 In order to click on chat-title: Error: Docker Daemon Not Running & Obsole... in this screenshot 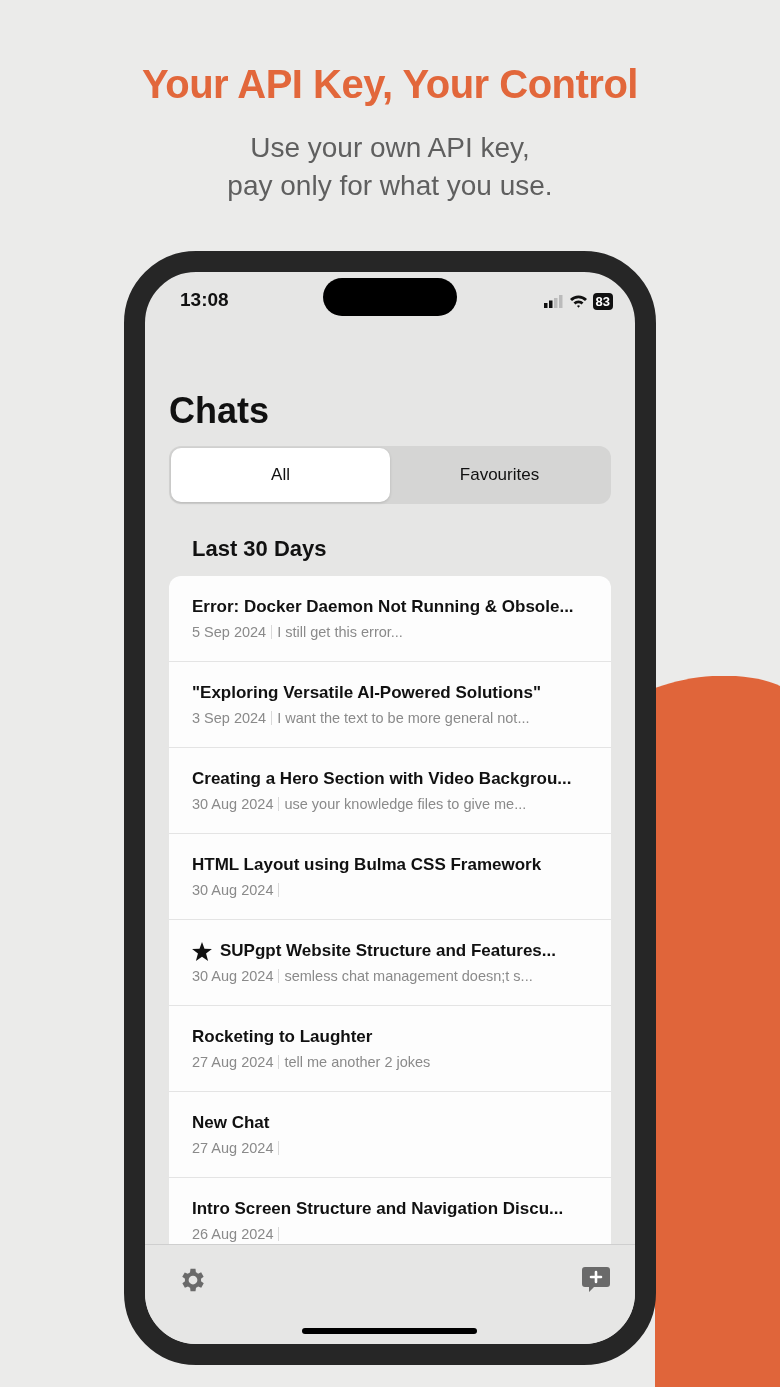, I will do `click(383, 607)`.